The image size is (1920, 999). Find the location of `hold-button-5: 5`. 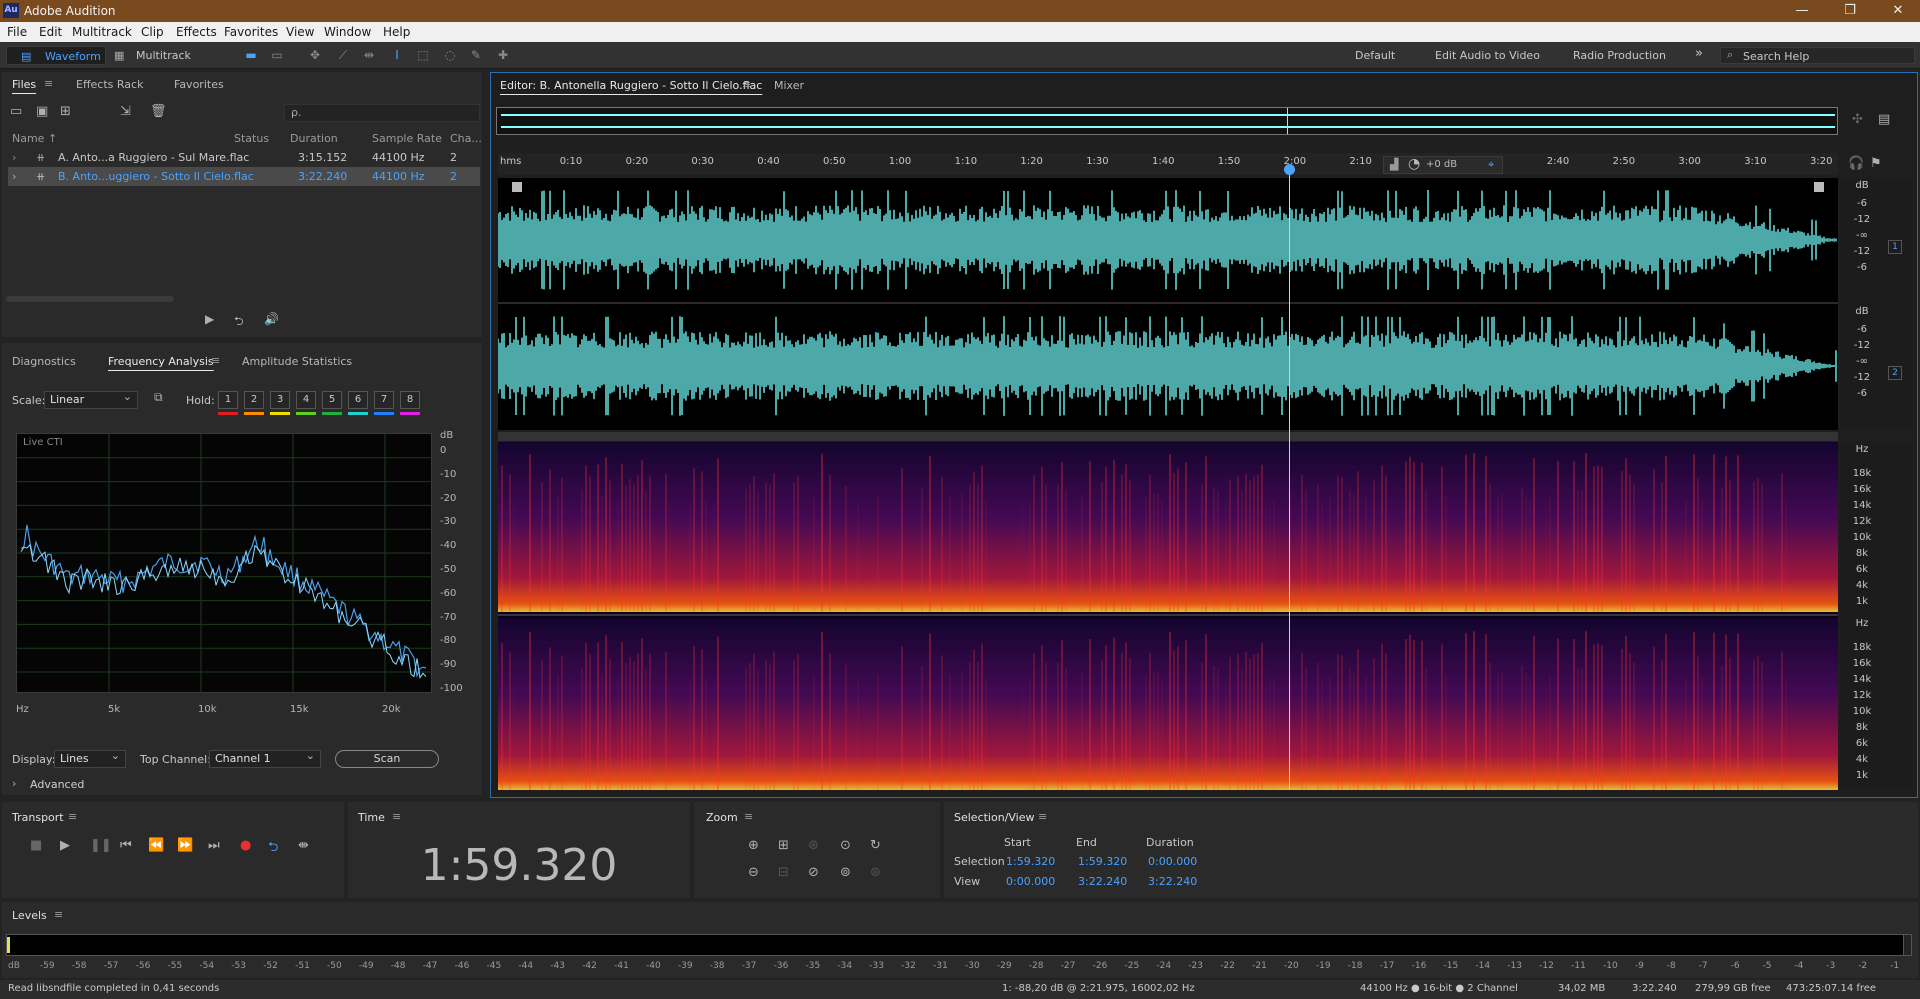

hold-button-5: 5 is located at coordinates (332, 400).